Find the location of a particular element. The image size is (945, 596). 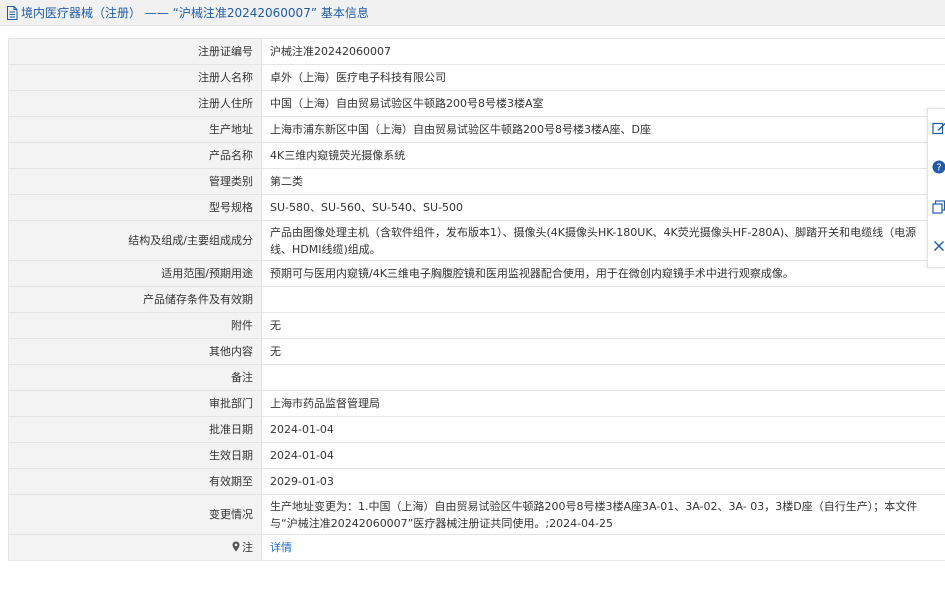

row-value: 沪械注准20242060007 is located at coordinates (603, 51).